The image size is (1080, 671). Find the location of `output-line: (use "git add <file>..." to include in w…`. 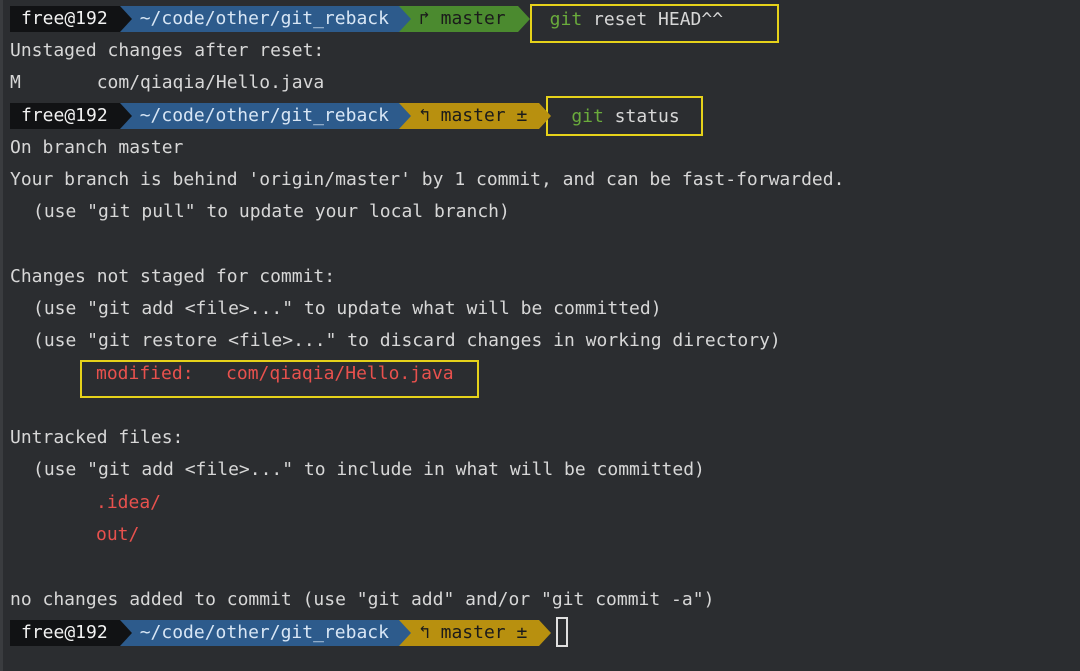

output-line: (use "git add <file>..." to include in w… is located at coordinates (369, 469).